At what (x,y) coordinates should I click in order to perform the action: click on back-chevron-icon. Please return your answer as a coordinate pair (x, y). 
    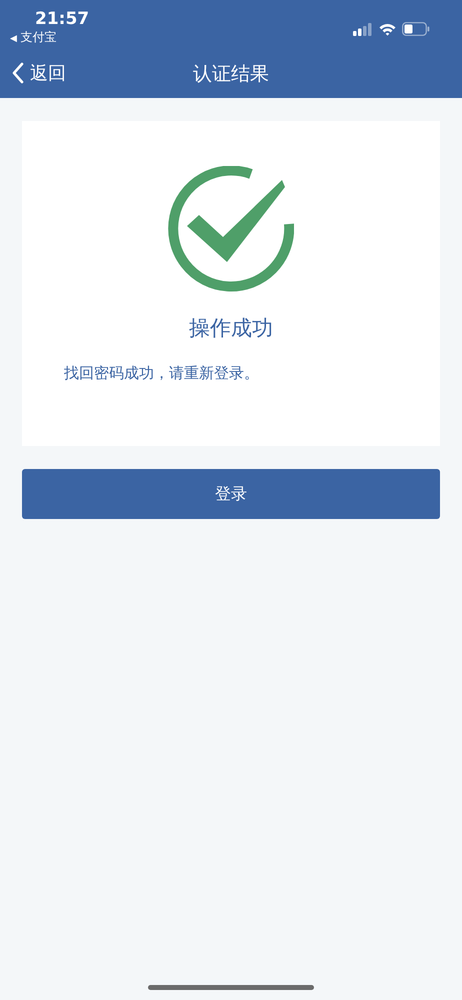
    Looking at the image, I should click on (18, 73).